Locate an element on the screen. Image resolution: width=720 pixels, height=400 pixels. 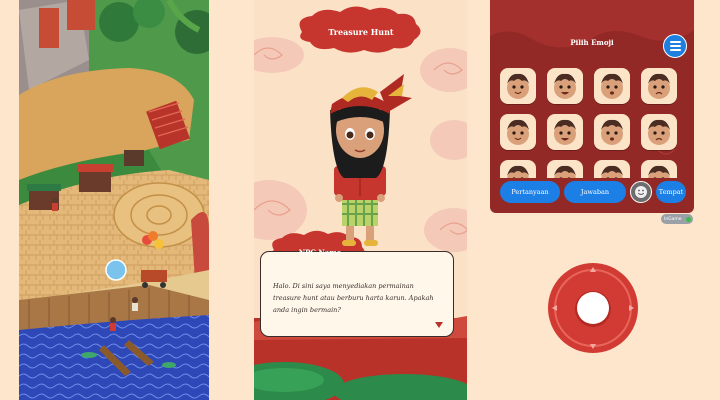
place-button: Tempat is located at coordinates (671, 192).